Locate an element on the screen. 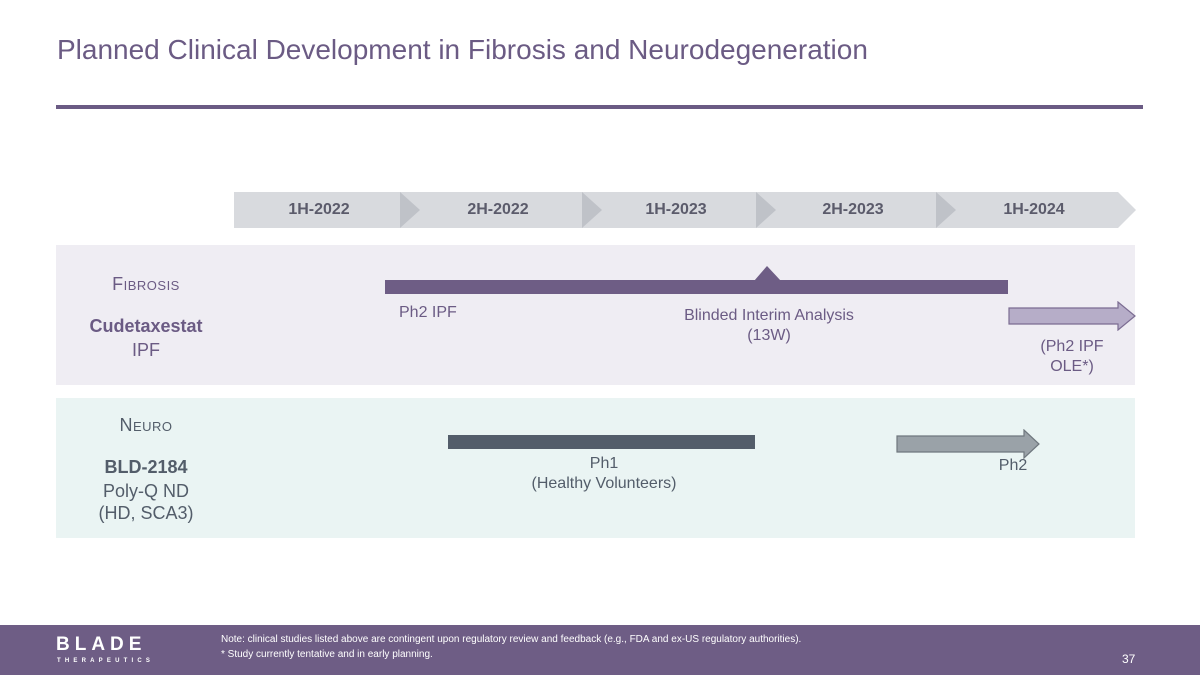 This screenshot has height=675, width=1200. interim-analysis-label-line-2: (13W) is located at coordinates (769, 335).